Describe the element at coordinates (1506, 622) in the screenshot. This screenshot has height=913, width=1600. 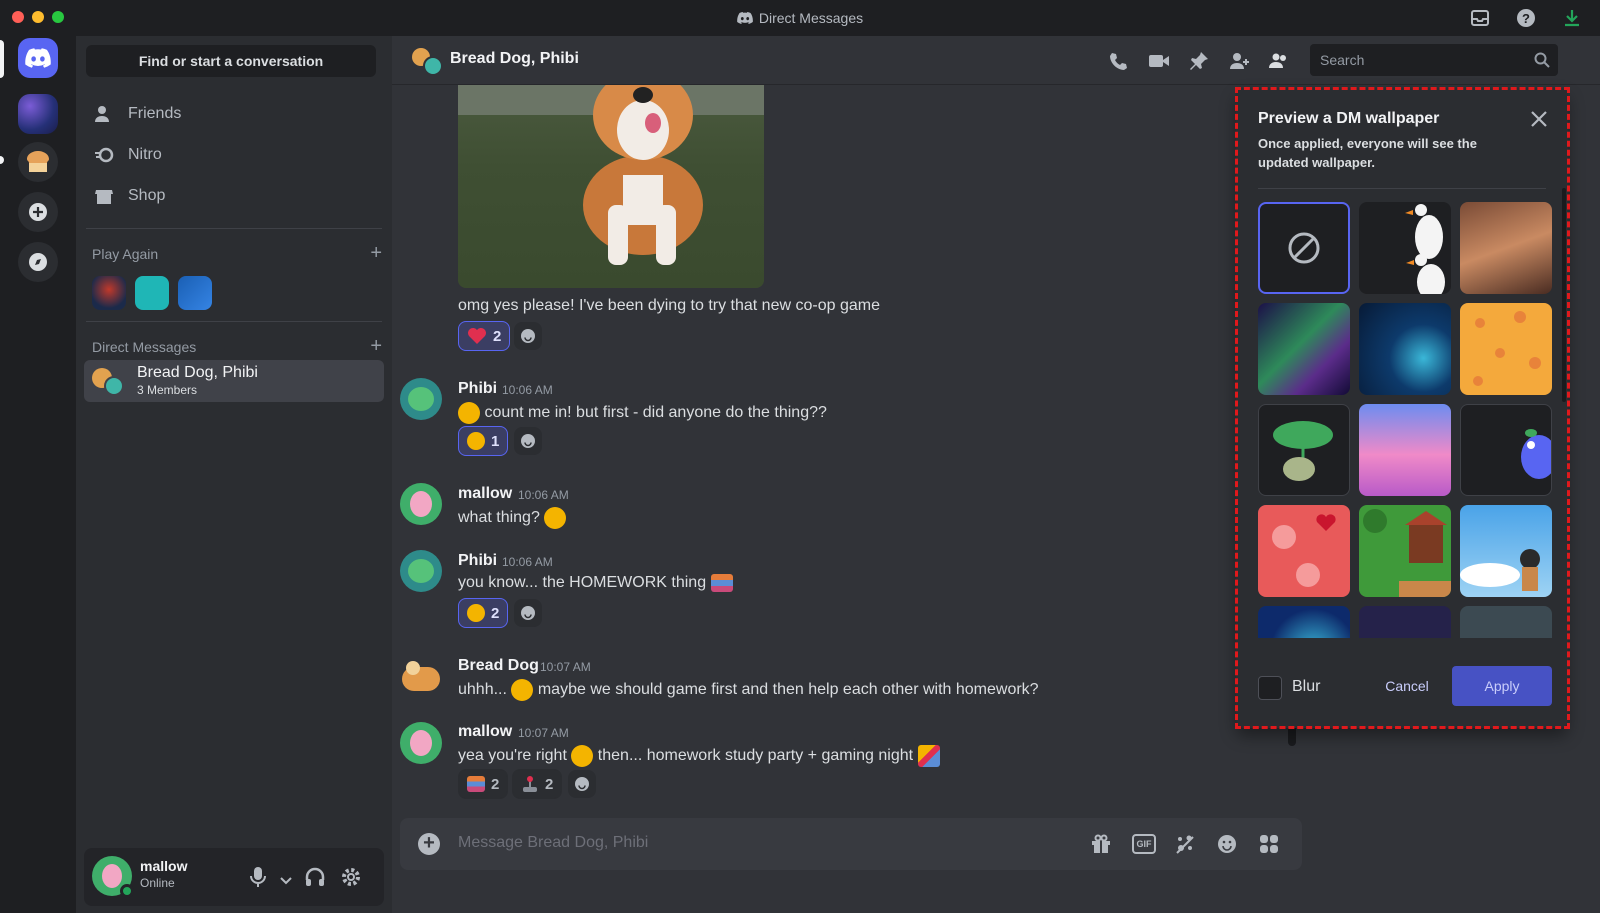
I see `wallpaper-option-clouds-partial` at that location.